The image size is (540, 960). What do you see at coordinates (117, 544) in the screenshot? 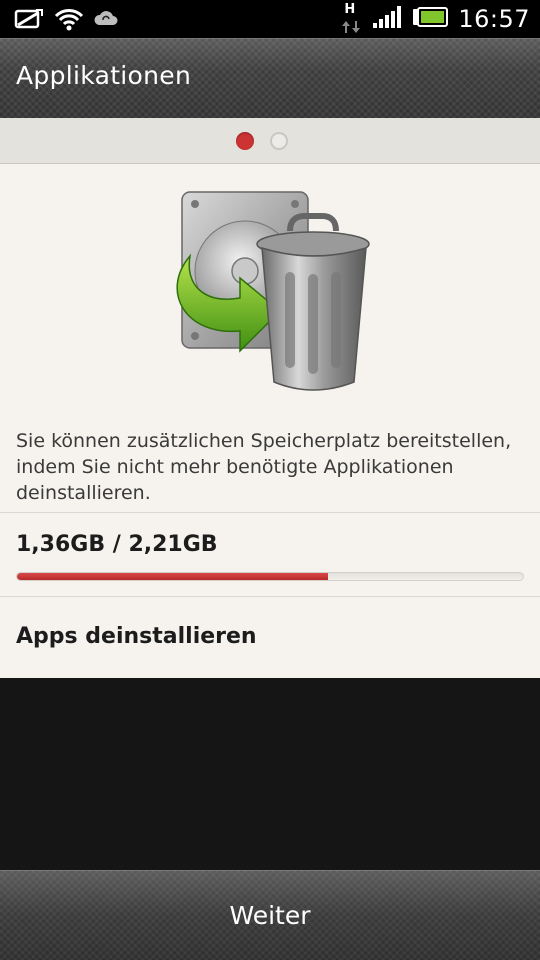
I see `storage-usage-label: 1,36GB / 2,21GB` at bounding box center [117, 544].